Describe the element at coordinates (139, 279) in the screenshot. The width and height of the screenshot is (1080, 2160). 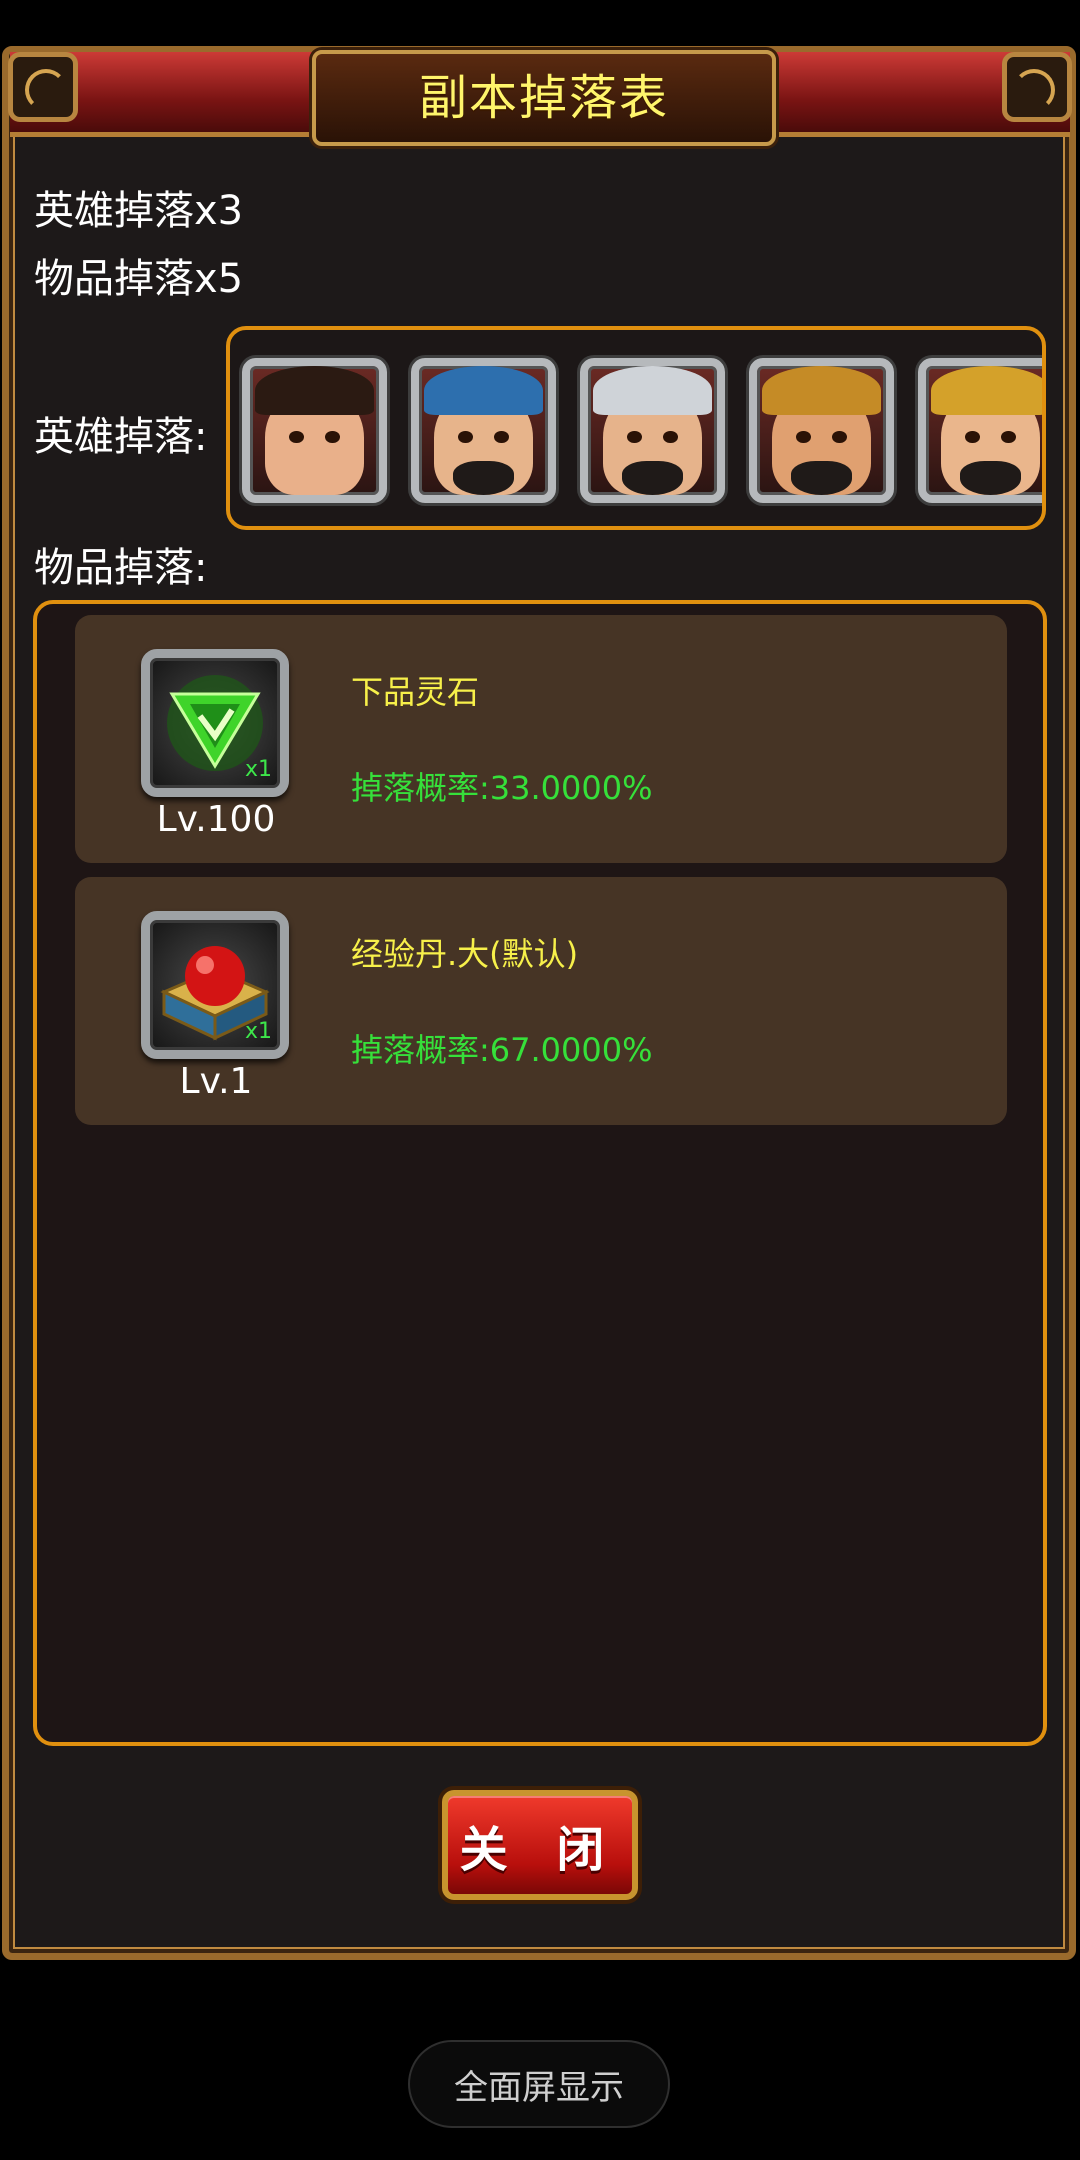
I see `item-drop-count: 物品掉落x5` at that location.